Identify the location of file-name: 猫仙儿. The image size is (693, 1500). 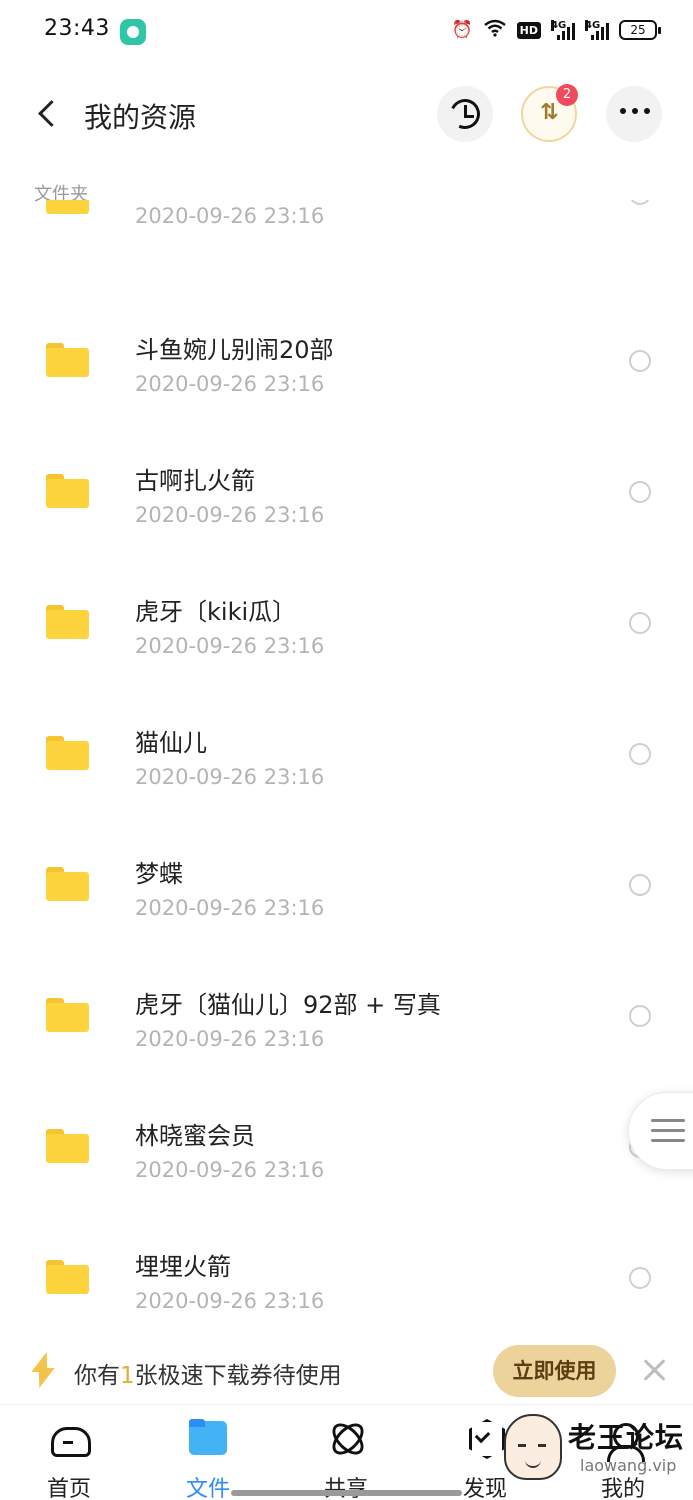
(171, 743).